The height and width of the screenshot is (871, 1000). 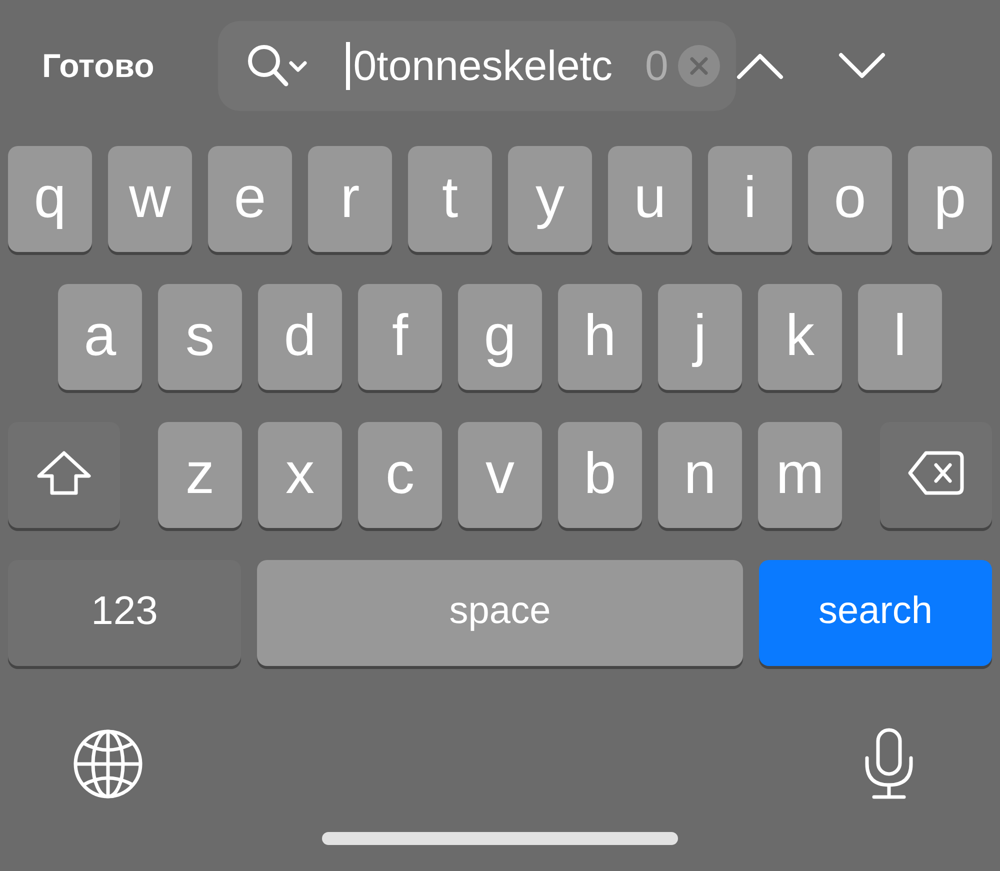 What do you see at coordinates (200, 337) in the screenshot?
I see `key: s` at bounding box center [200, 337].